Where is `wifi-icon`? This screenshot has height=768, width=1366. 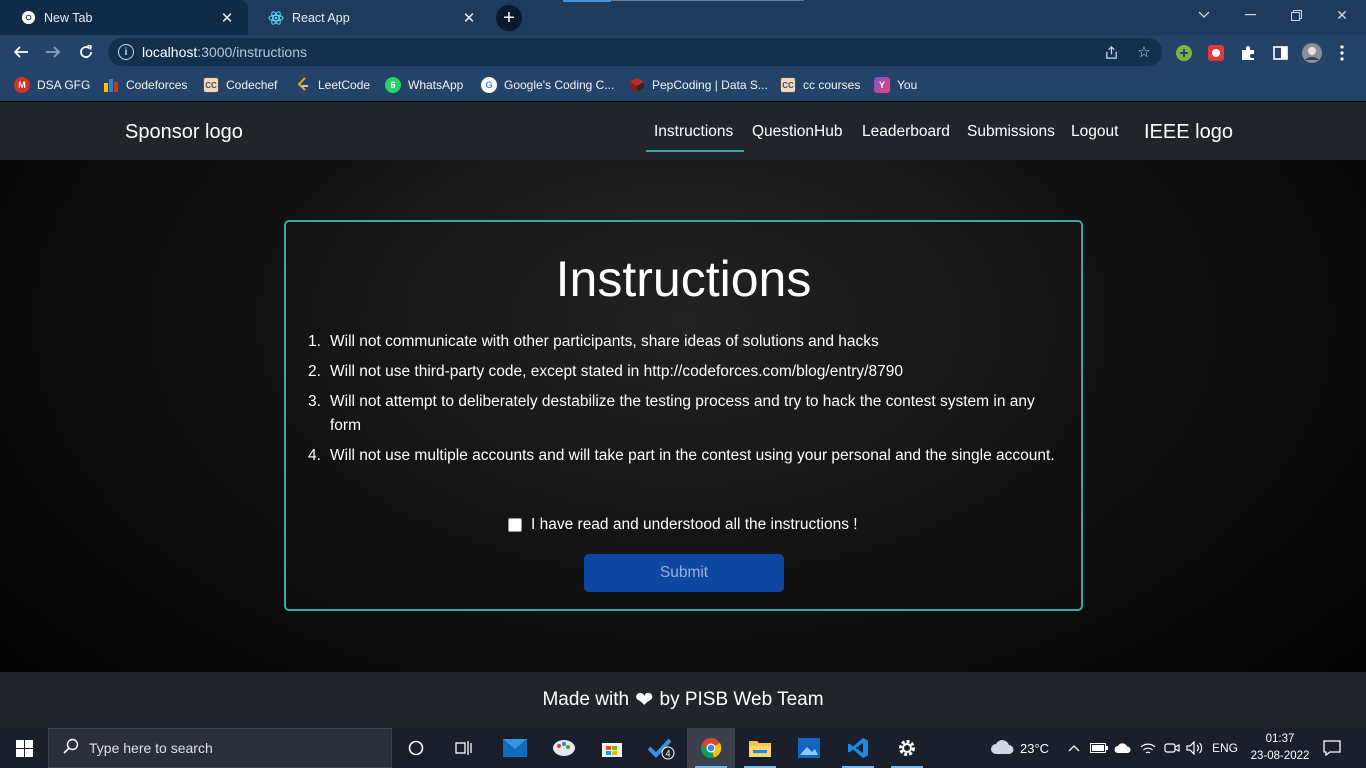
wifi-icon is located at coordinates (1148, 748).